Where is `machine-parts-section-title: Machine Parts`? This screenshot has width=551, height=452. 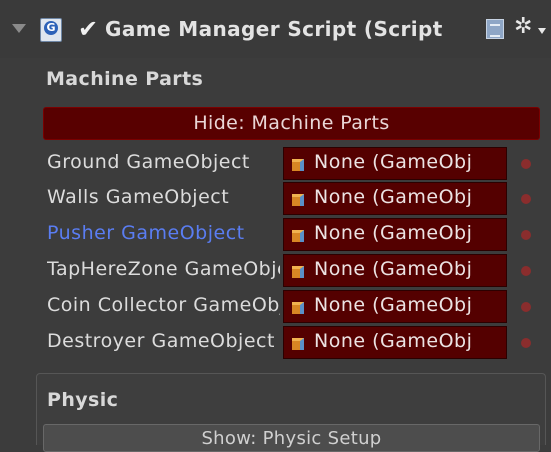
machine-parts-section-title: Machine Parts is located at coordinates (125, 79).